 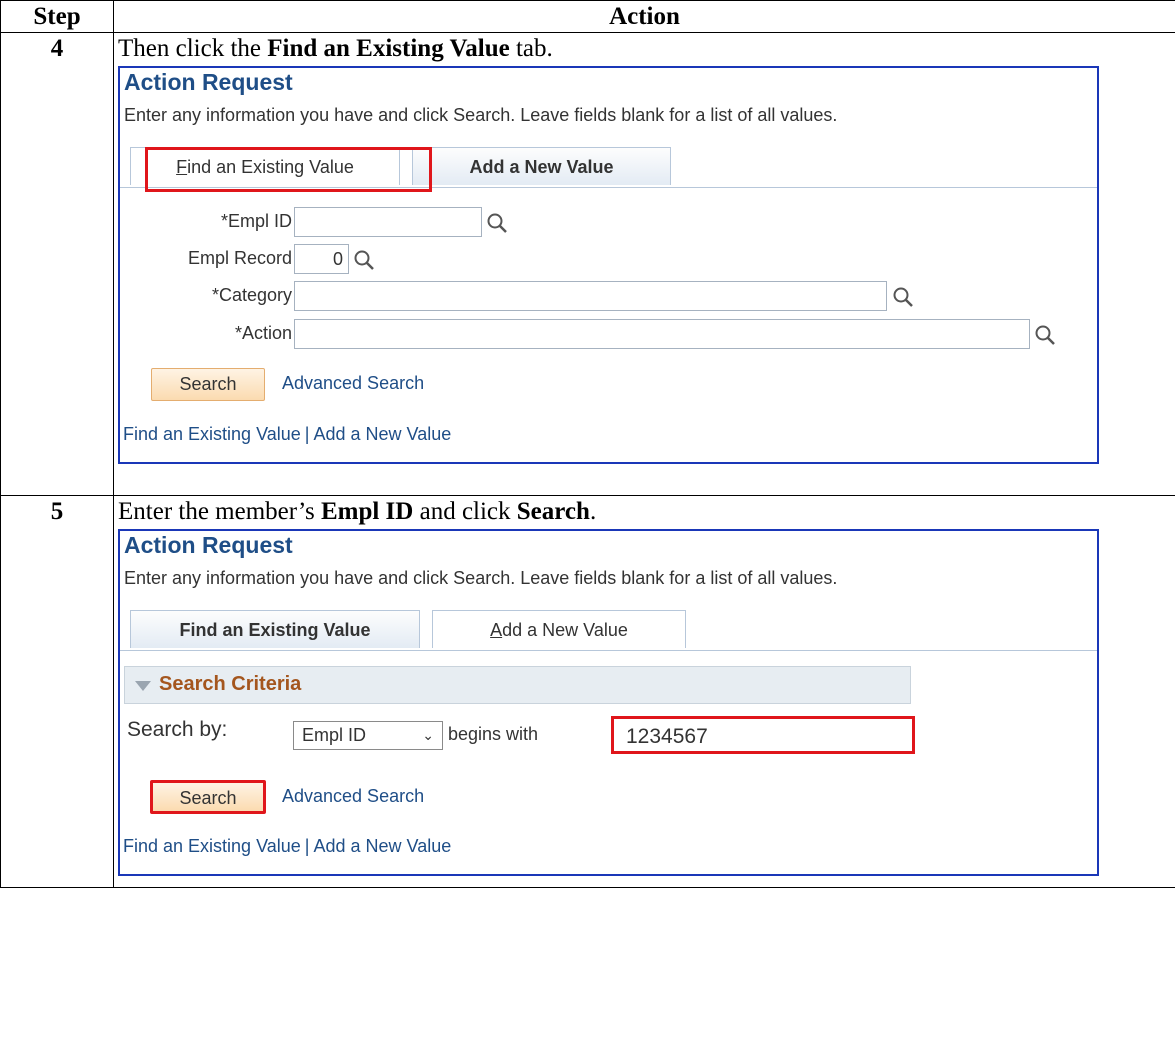 What do you see at coordinates (493, 734) in the screenshot?
I see `operator-label: begins with` at bounding box center [493, 734].